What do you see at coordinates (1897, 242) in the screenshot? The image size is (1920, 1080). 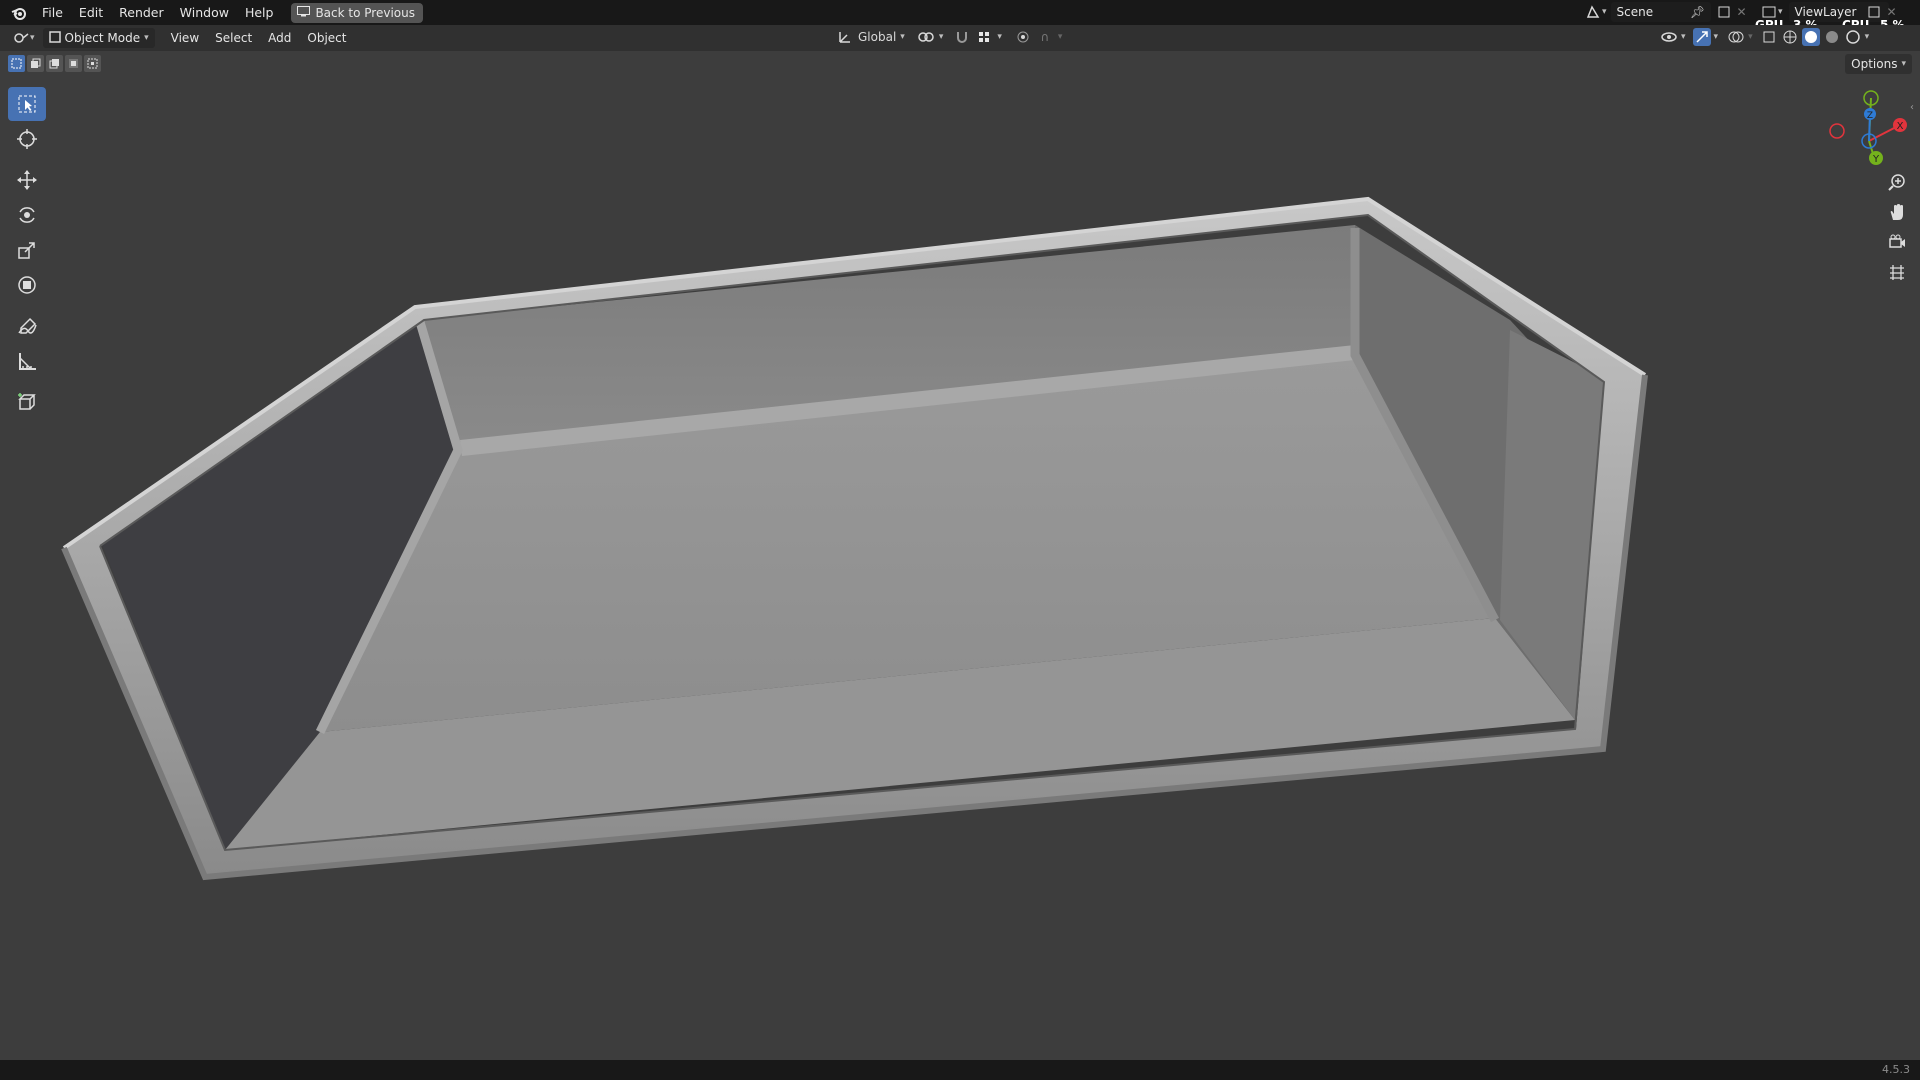 I see `camera-view-icon` at bounding box center [1897, 242].